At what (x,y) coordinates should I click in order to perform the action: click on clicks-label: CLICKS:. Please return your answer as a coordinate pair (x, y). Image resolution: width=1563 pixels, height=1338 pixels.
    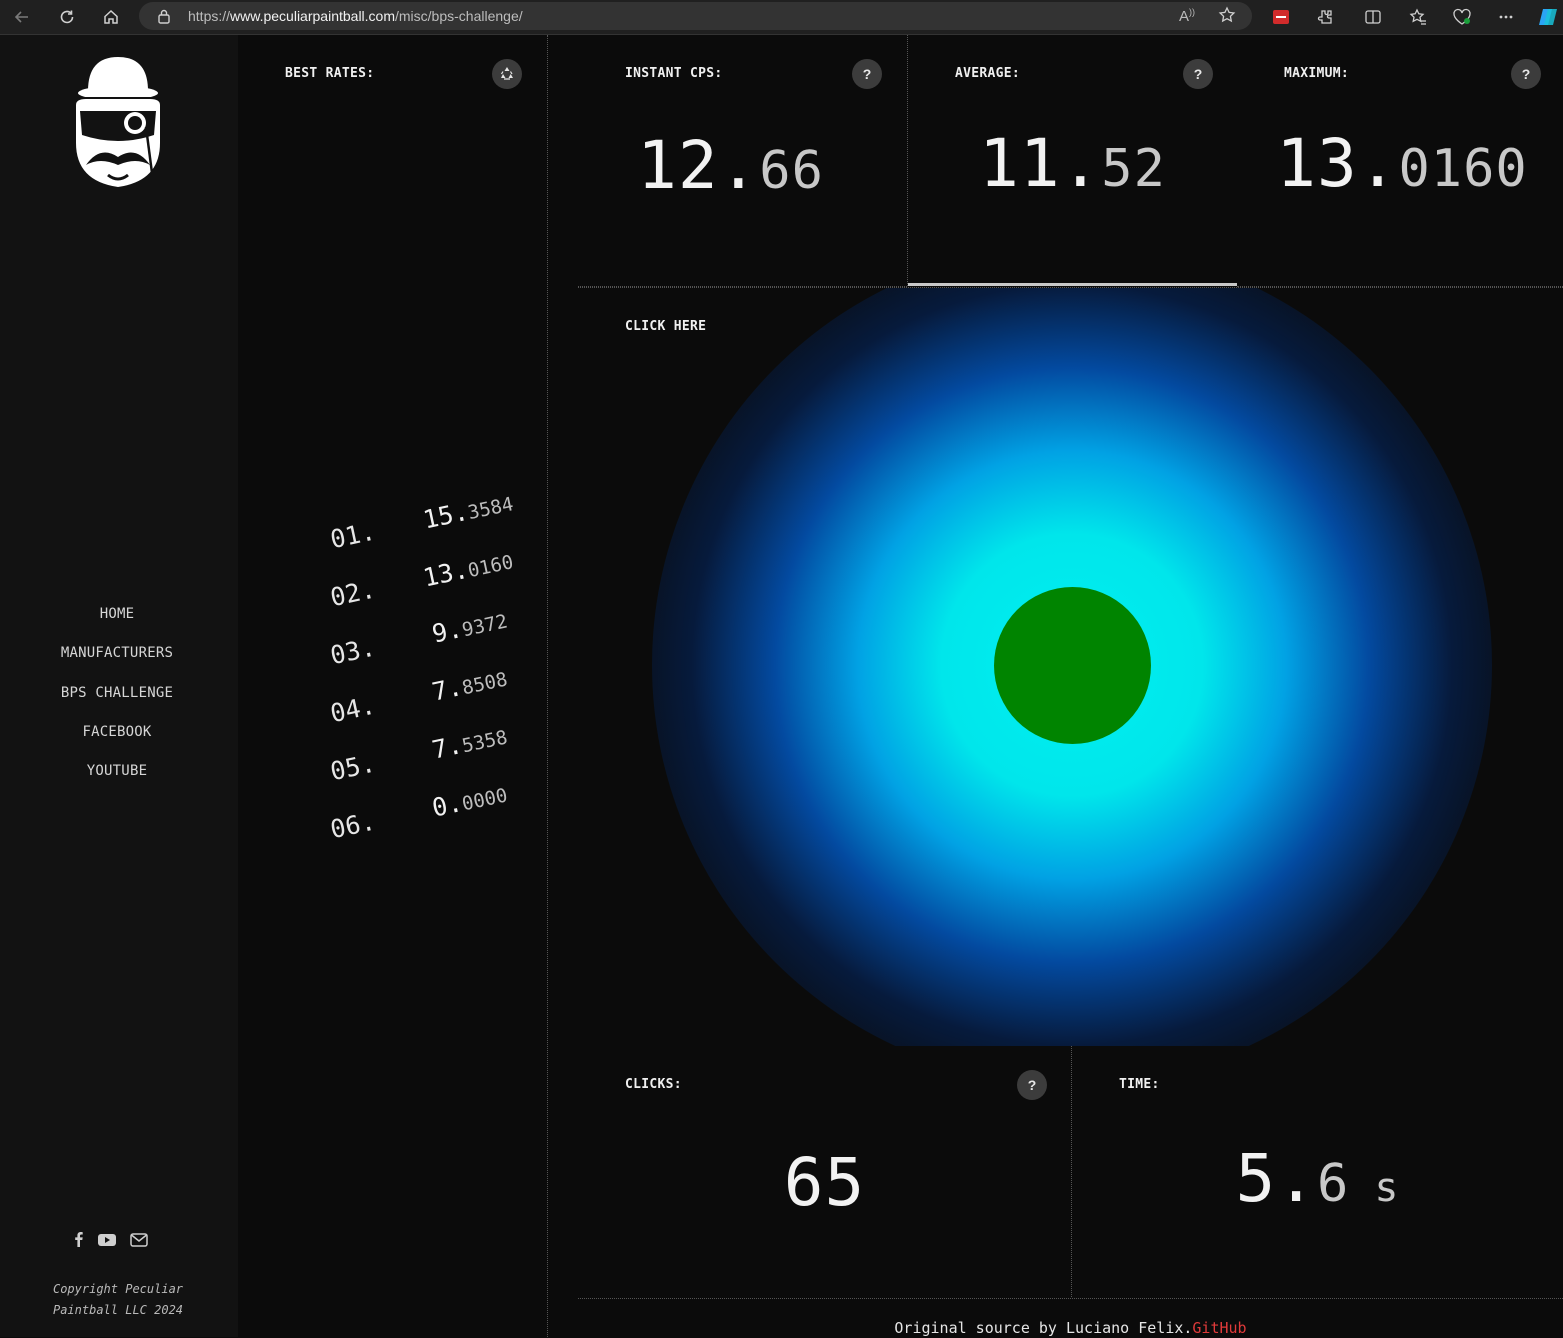
    Looking at the image, I should click on (653, 1084).